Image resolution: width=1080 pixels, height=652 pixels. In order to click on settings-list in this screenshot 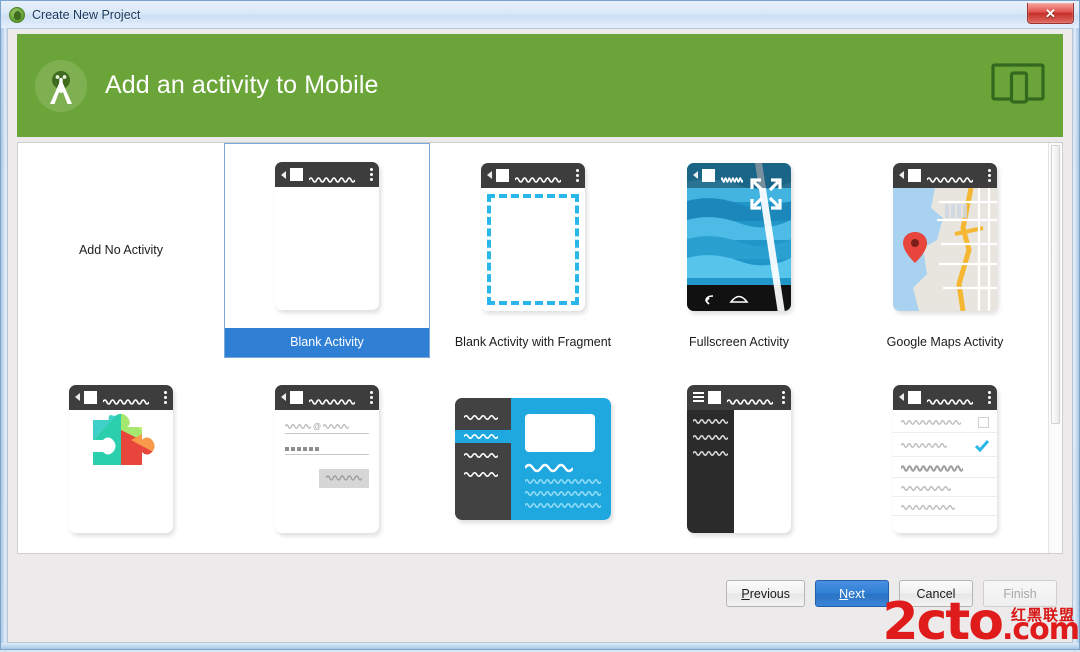, I will do `click(945, 463)`.